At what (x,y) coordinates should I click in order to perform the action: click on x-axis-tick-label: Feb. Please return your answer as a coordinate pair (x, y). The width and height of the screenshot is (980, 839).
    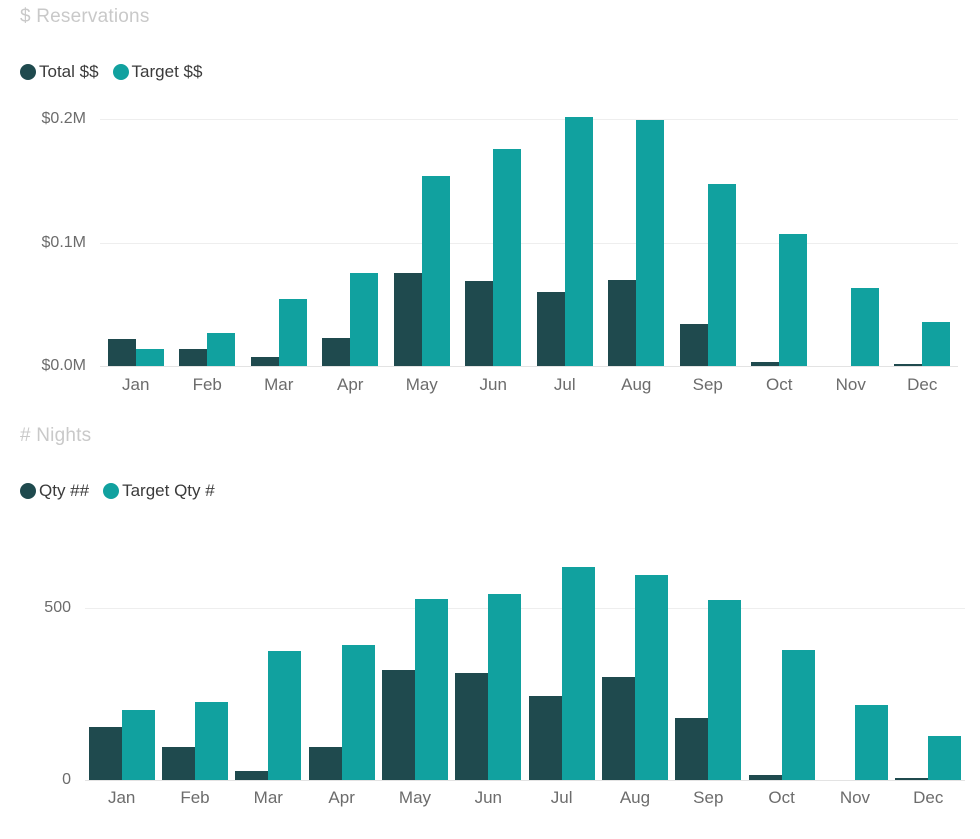
    Looking at the image, I should click on (207, 384).